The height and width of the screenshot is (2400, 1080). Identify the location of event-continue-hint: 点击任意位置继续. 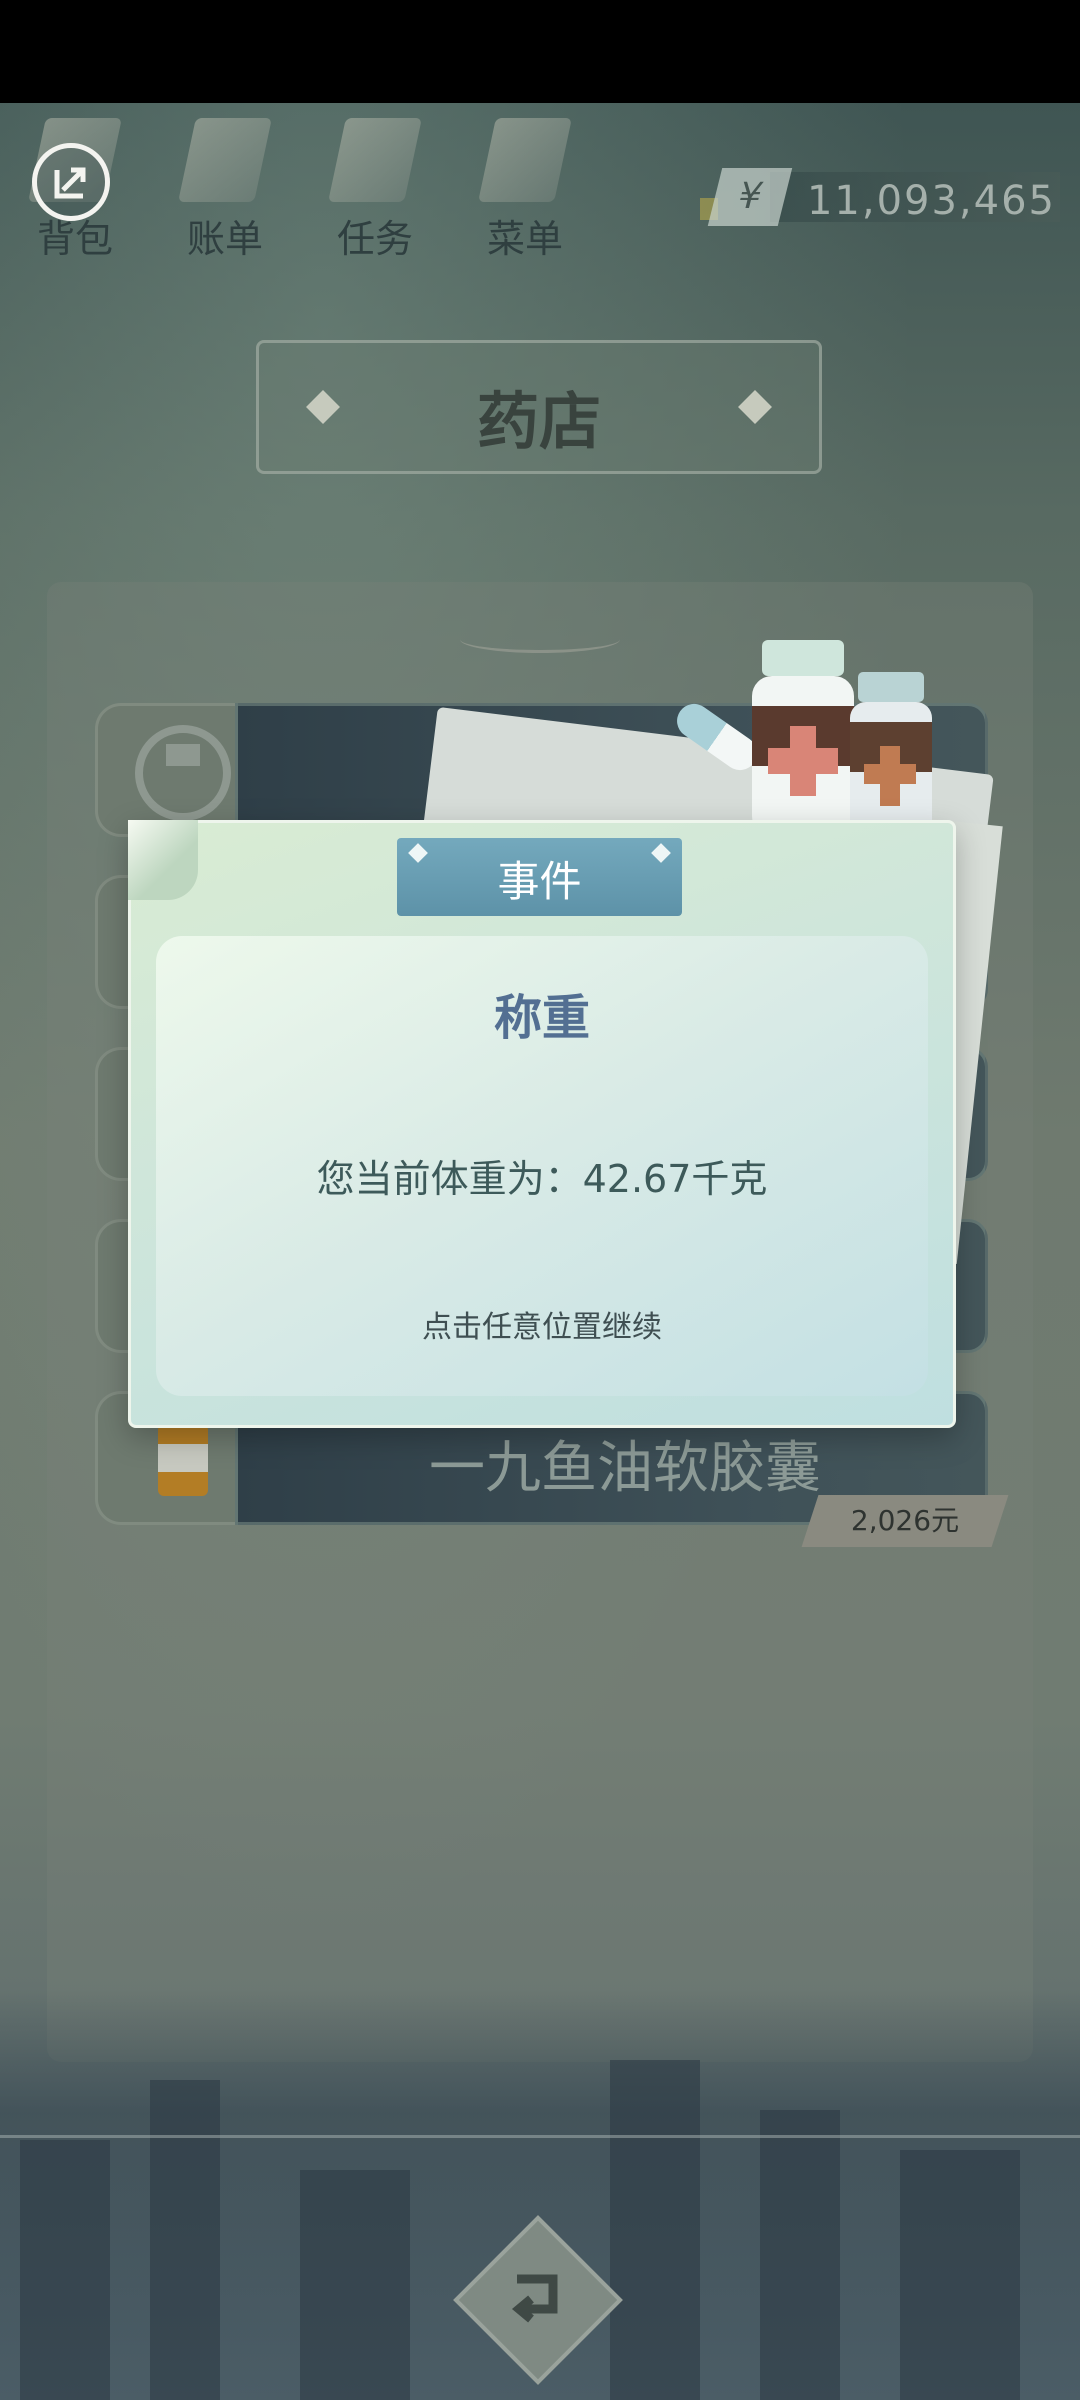
(542, 1327).